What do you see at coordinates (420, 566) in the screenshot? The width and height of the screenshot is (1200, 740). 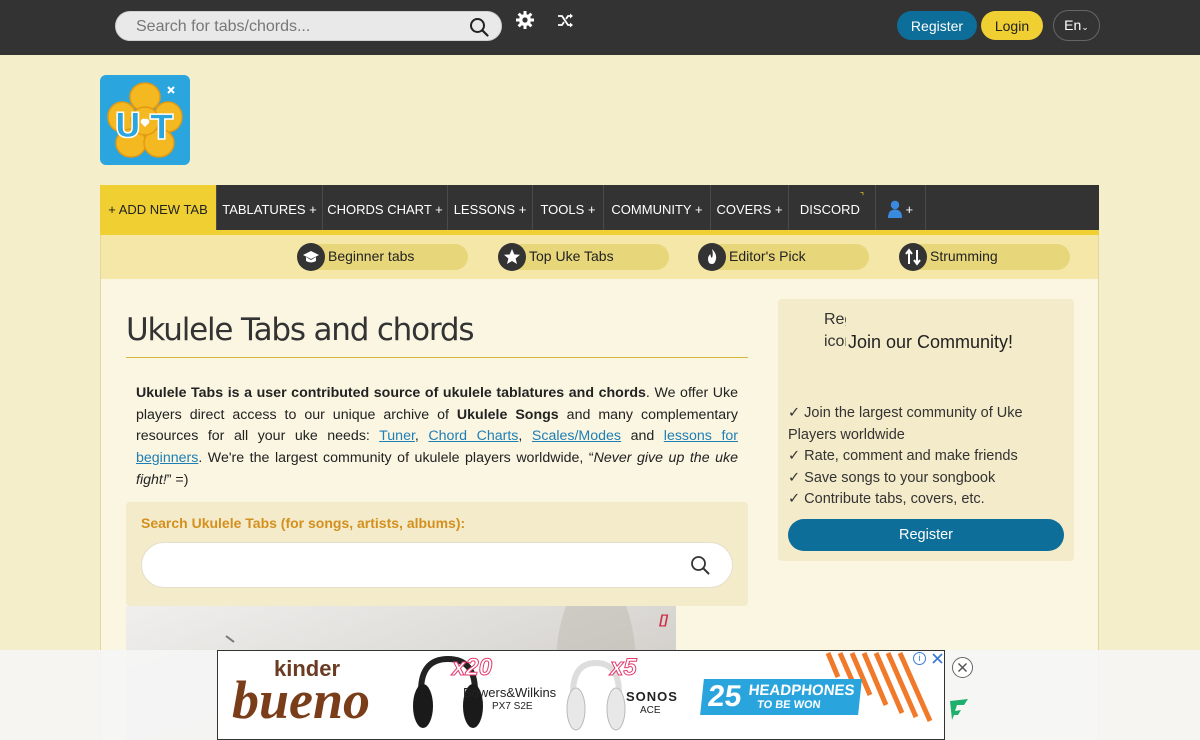 I see `tab-search-input` at bounding box center [420, 566].